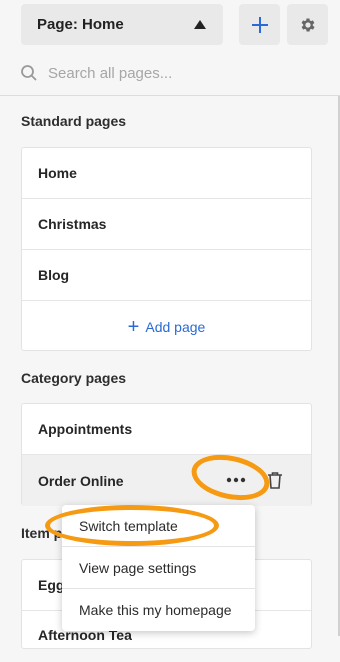 The image size is (340, 662). I want to click on caret-up-icon, so click(200, 24).